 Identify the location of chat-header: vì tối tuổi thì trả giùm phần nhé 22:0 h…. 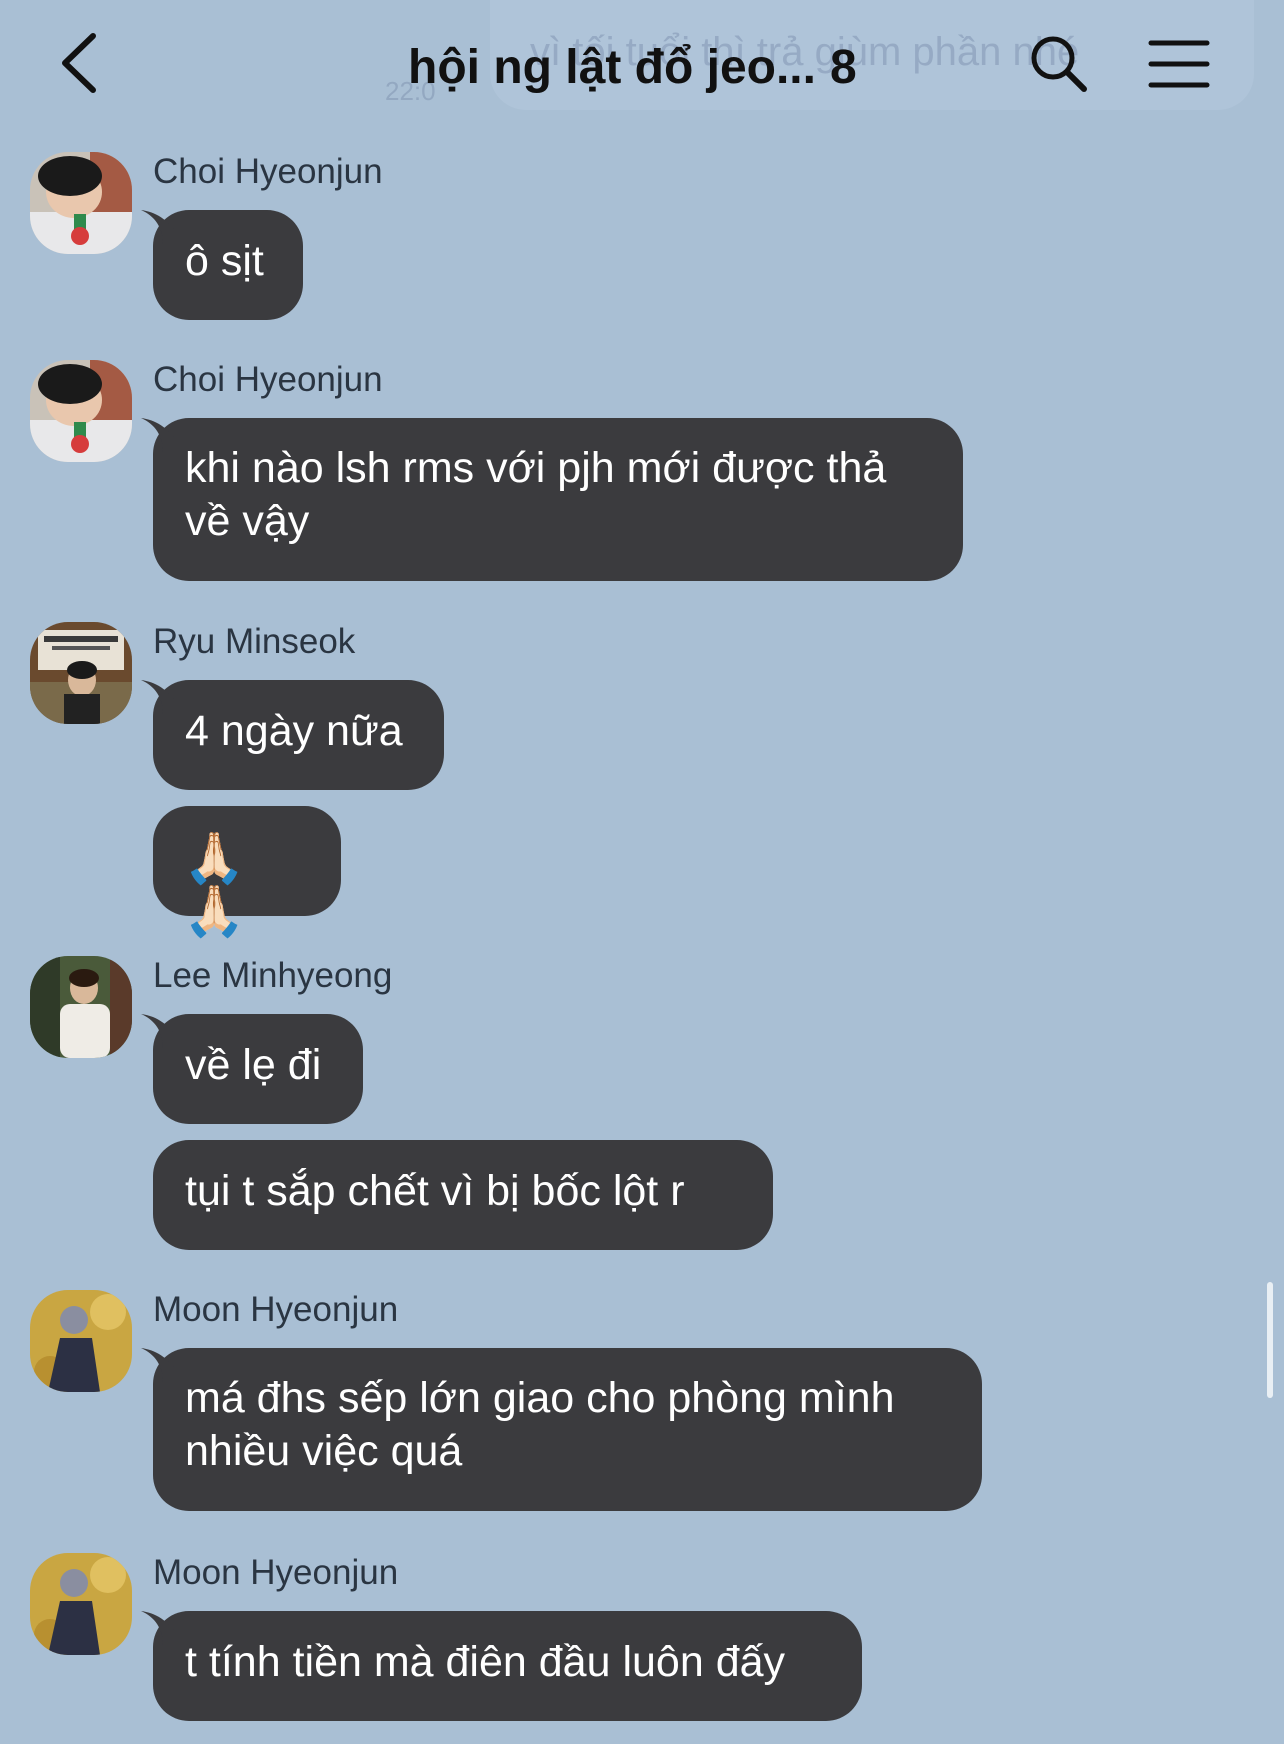
(642, 70).